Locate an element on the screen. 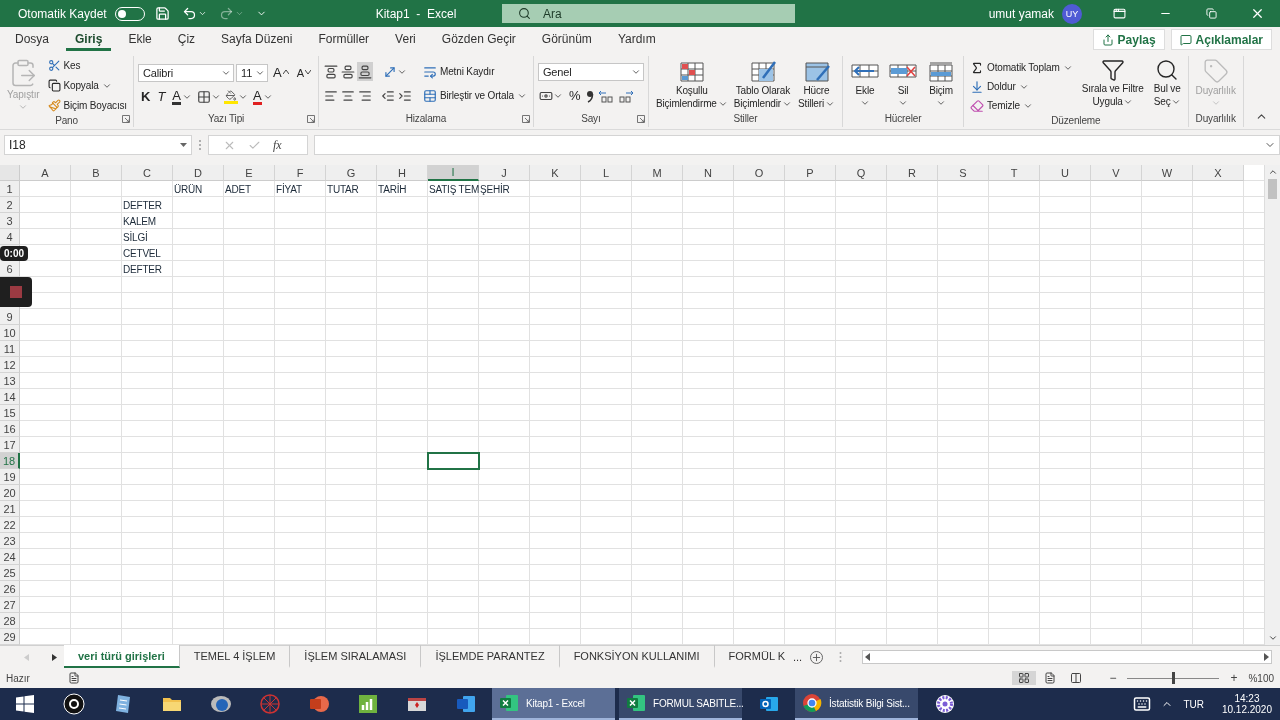 The height and width of the screenshot is (720, 1280). column-header: H is located at coordinates (402, 173).